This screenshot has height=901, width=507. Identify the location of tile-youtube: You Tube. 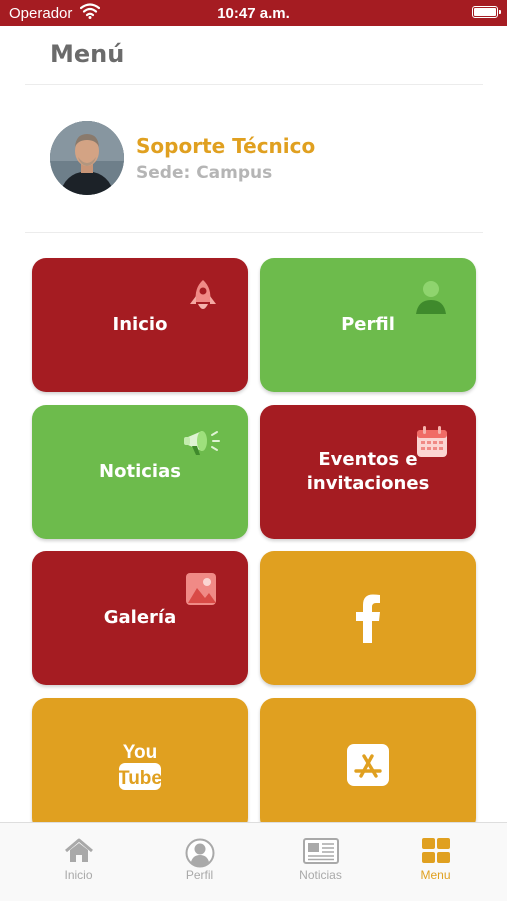
(140, 765).